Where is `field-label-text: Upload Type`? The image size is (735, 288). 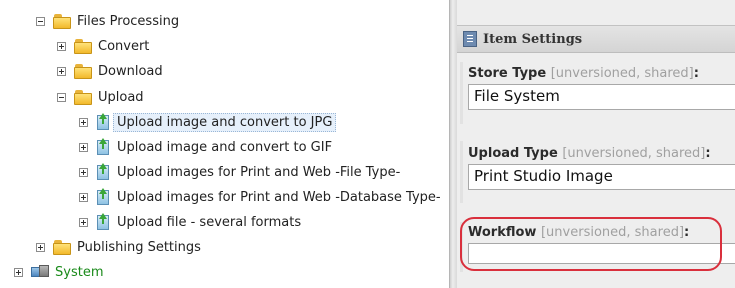 field-label-text: Upload Type is located at coordinates (513, 153).